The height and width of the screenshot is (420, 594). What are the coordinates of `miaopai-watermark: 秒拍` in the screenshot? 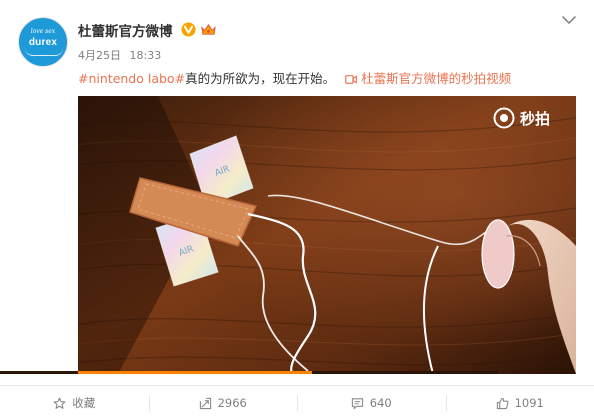 It's located at (521, 118).